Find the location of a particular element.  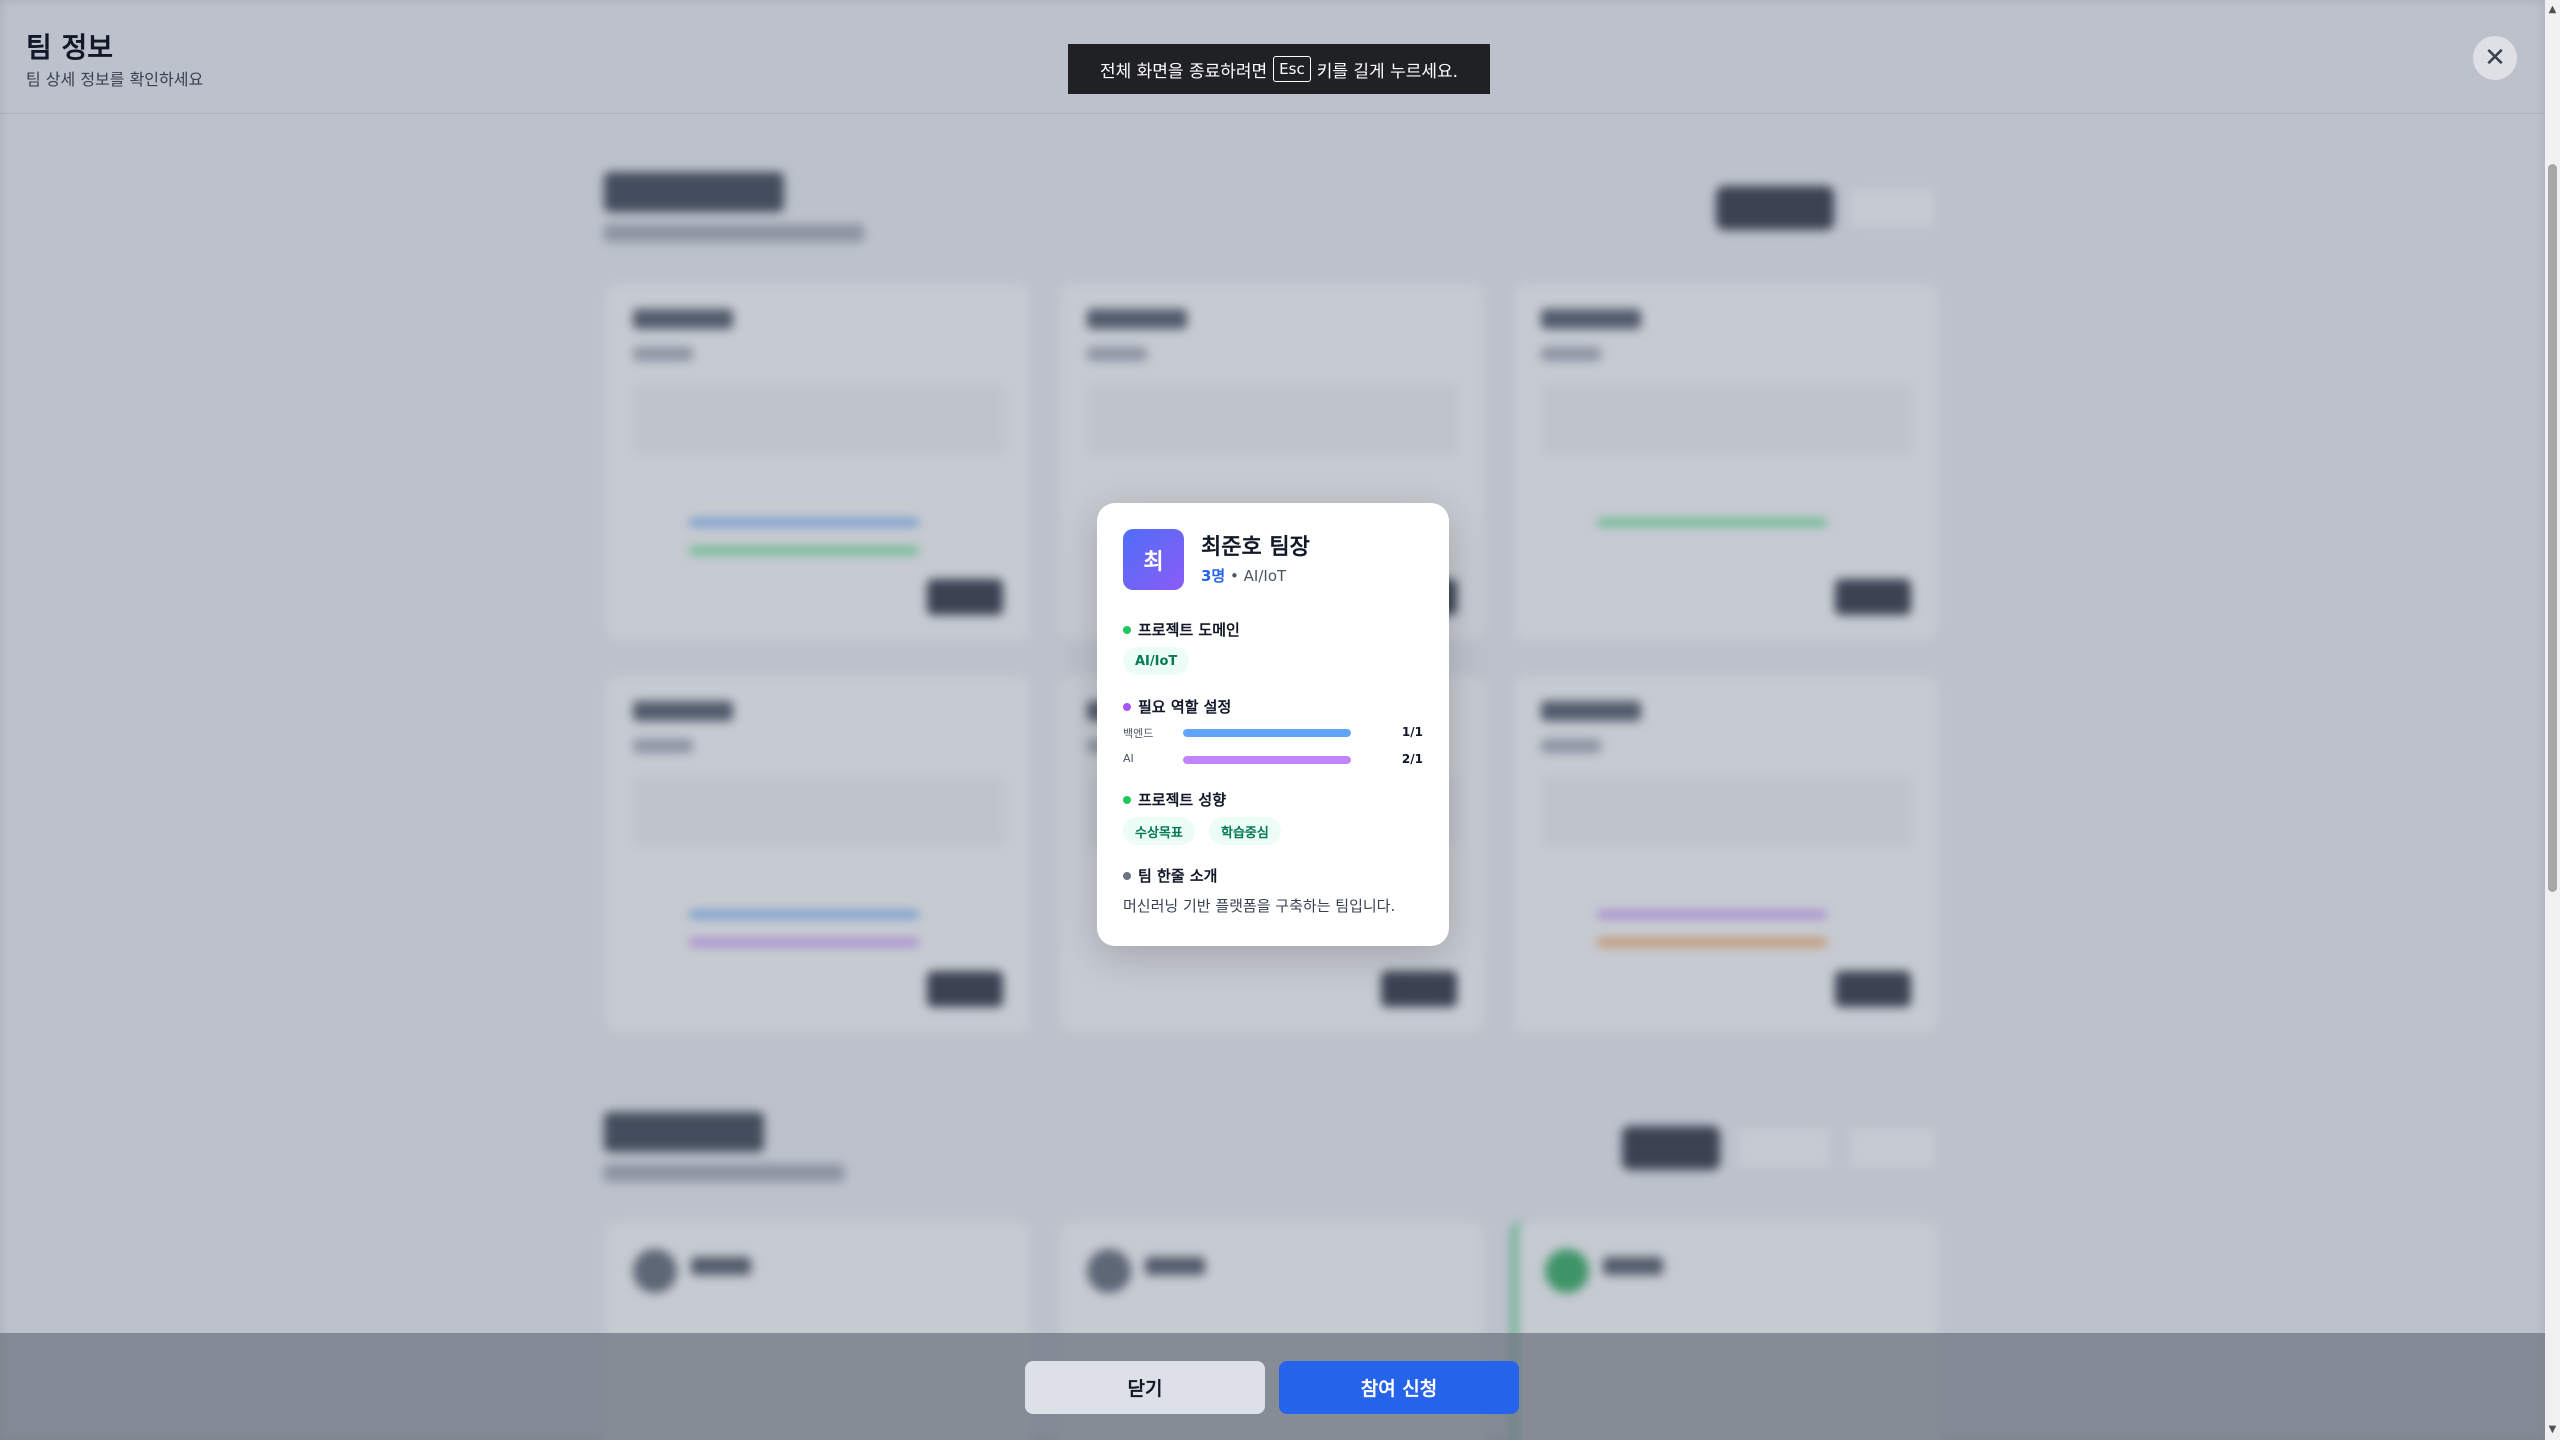

tendency-chip: 수상목표 is located at coordinates (1159, 831).